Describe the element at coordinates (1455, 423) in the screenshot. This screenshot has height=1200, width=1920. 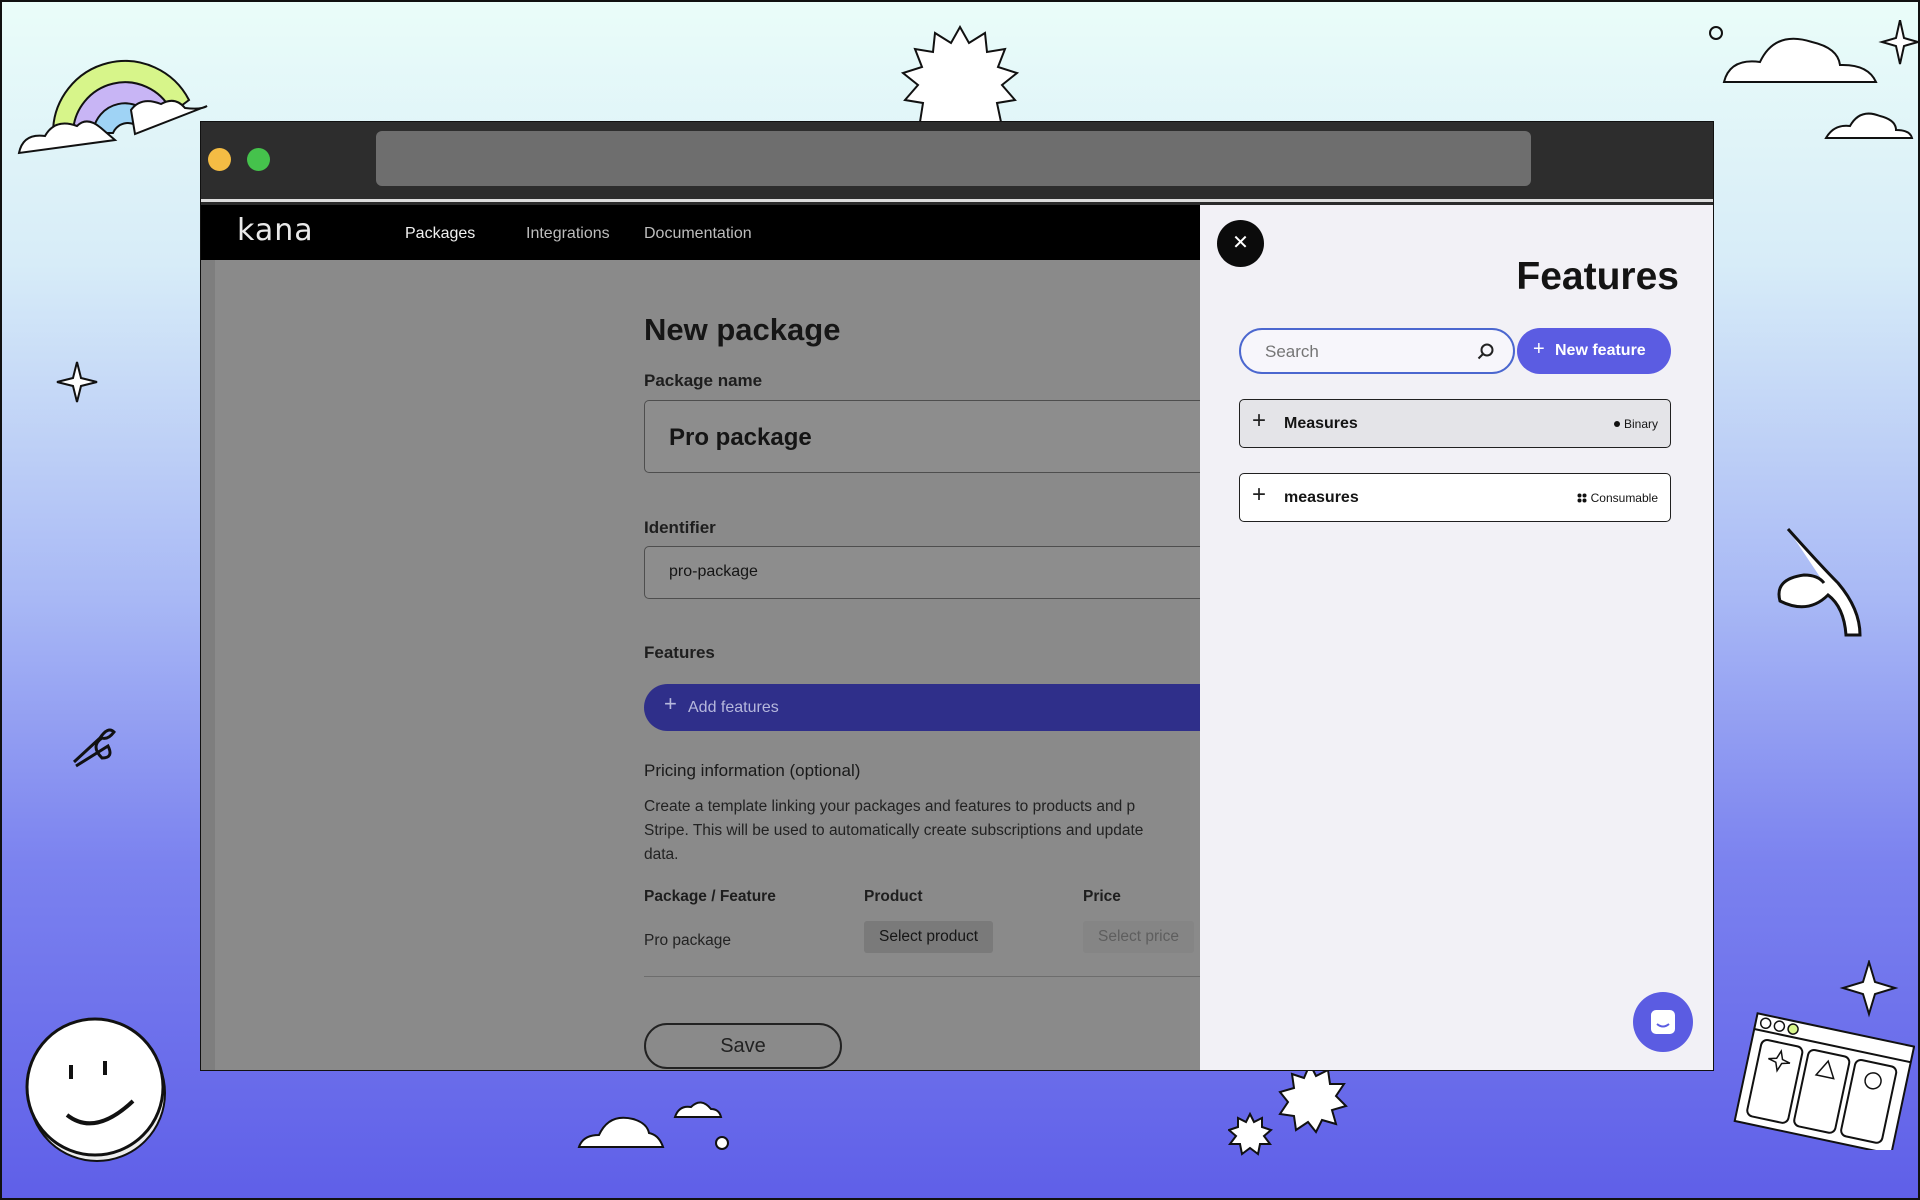
I see `feature-item: + Measures Binary` at that location.